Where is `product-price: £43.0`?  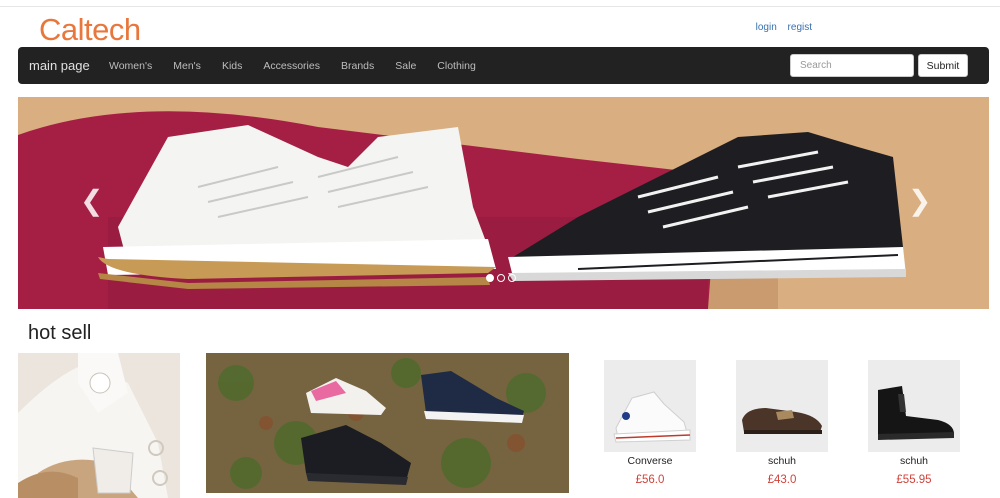
product-price: £43.0 is located at coordinates (782, 480).